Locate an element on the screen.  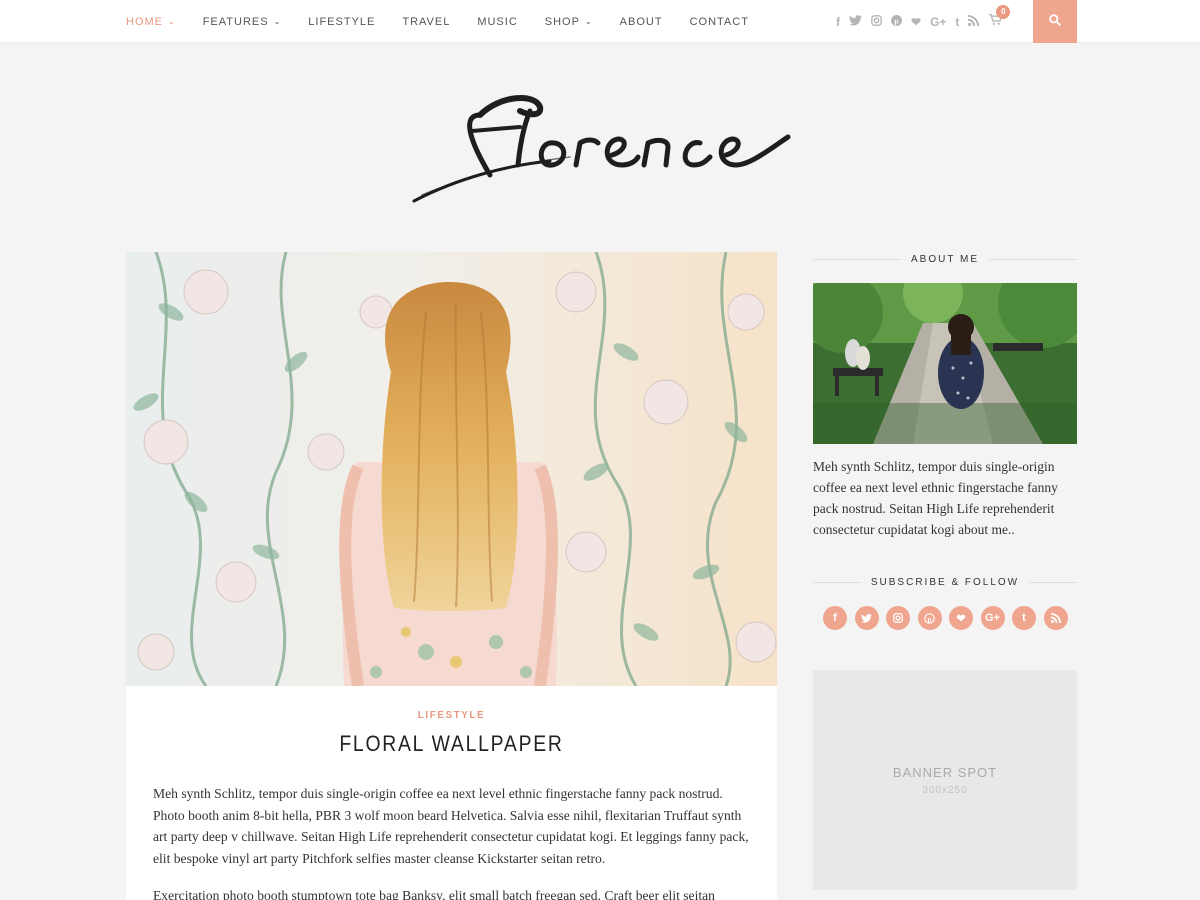
nav-item-travel: TRAVEL is located at coordinates (426, 22).